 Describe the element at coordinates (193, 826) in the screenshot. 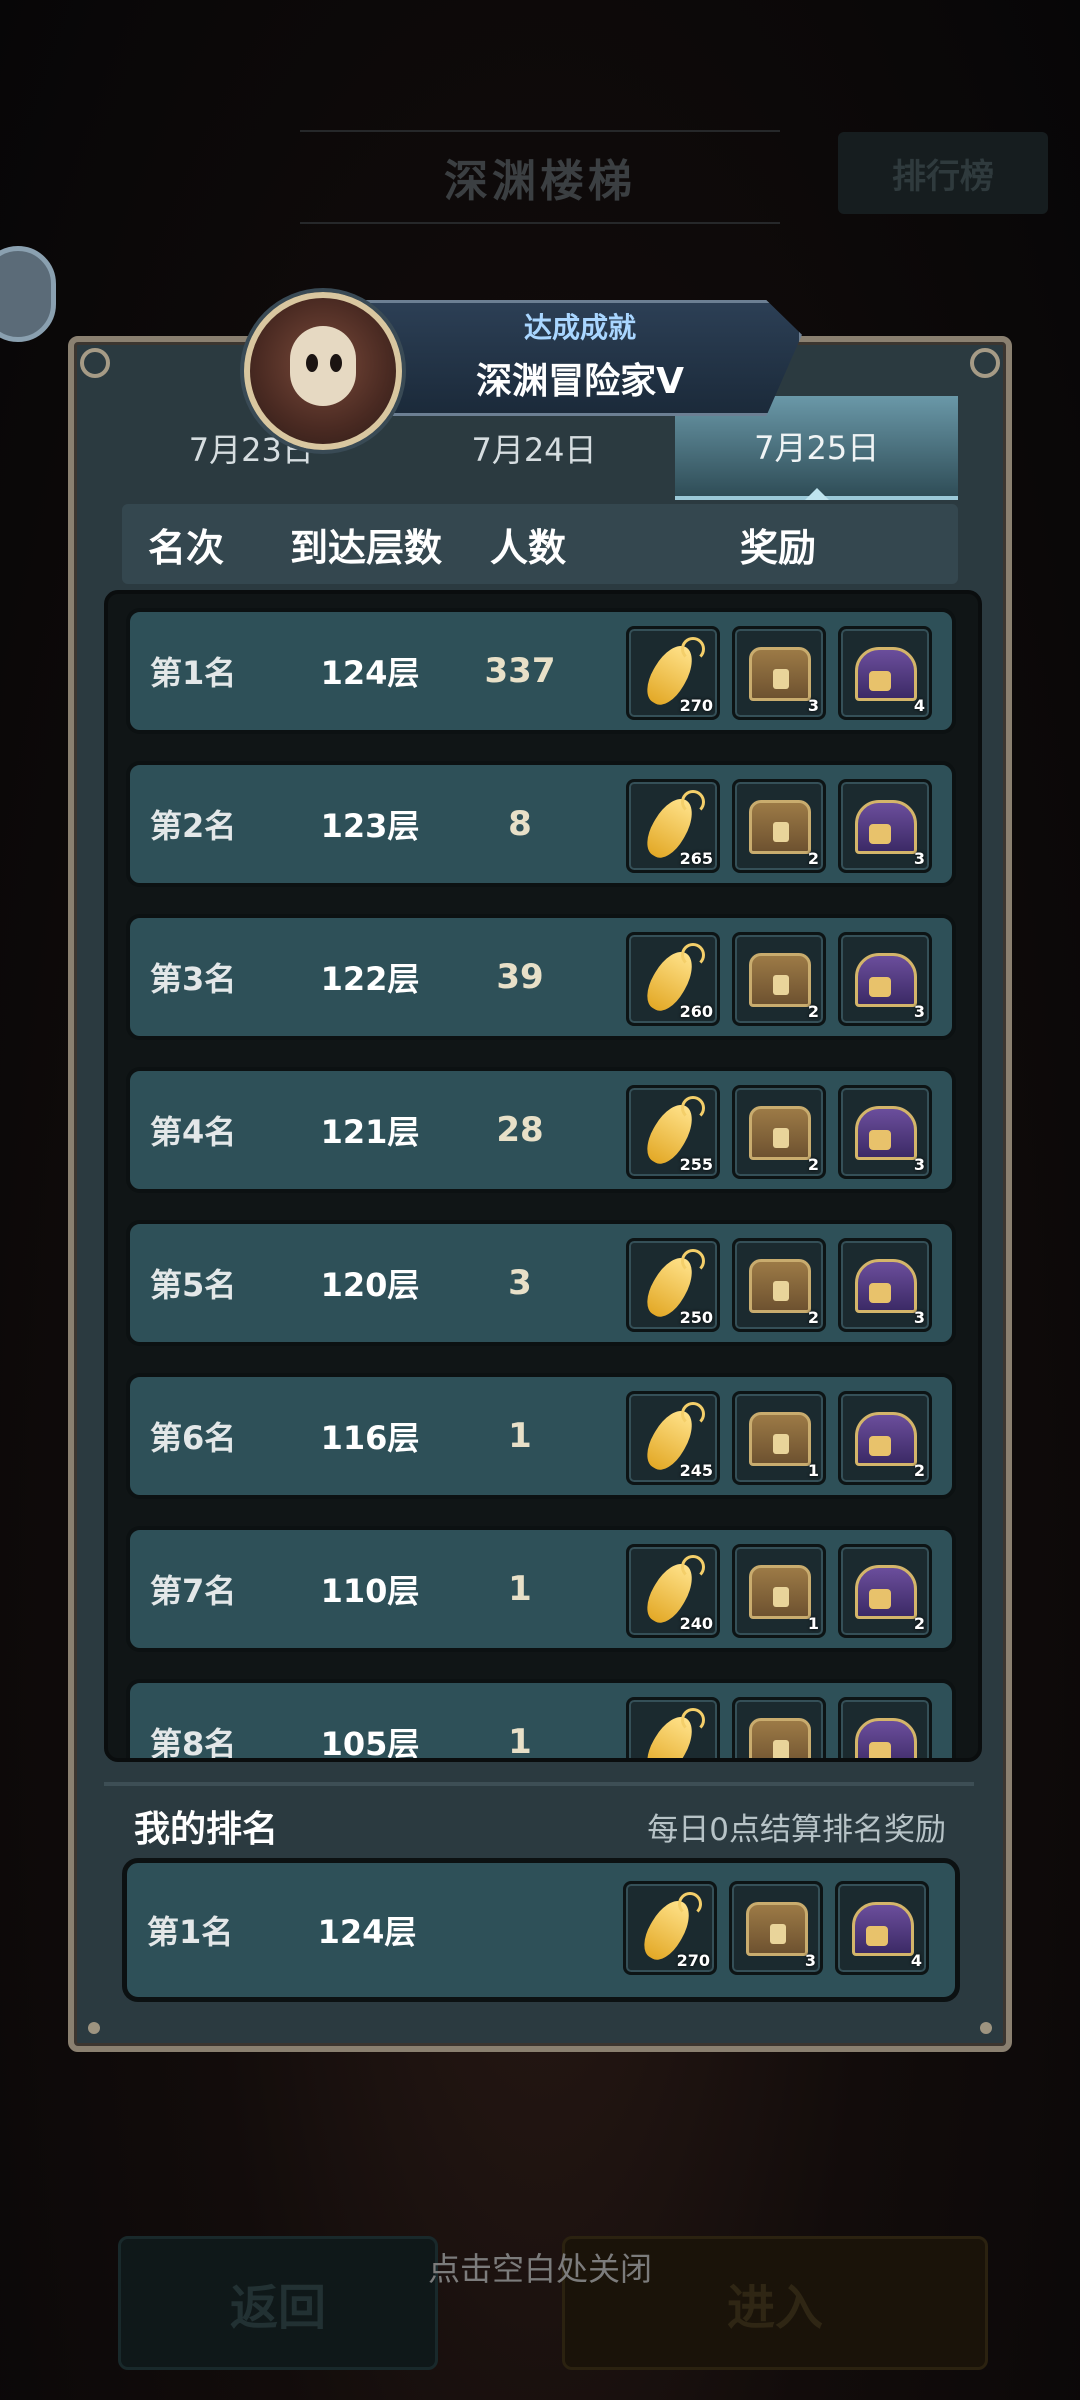

I see `rank-position: 第2名` at that location.